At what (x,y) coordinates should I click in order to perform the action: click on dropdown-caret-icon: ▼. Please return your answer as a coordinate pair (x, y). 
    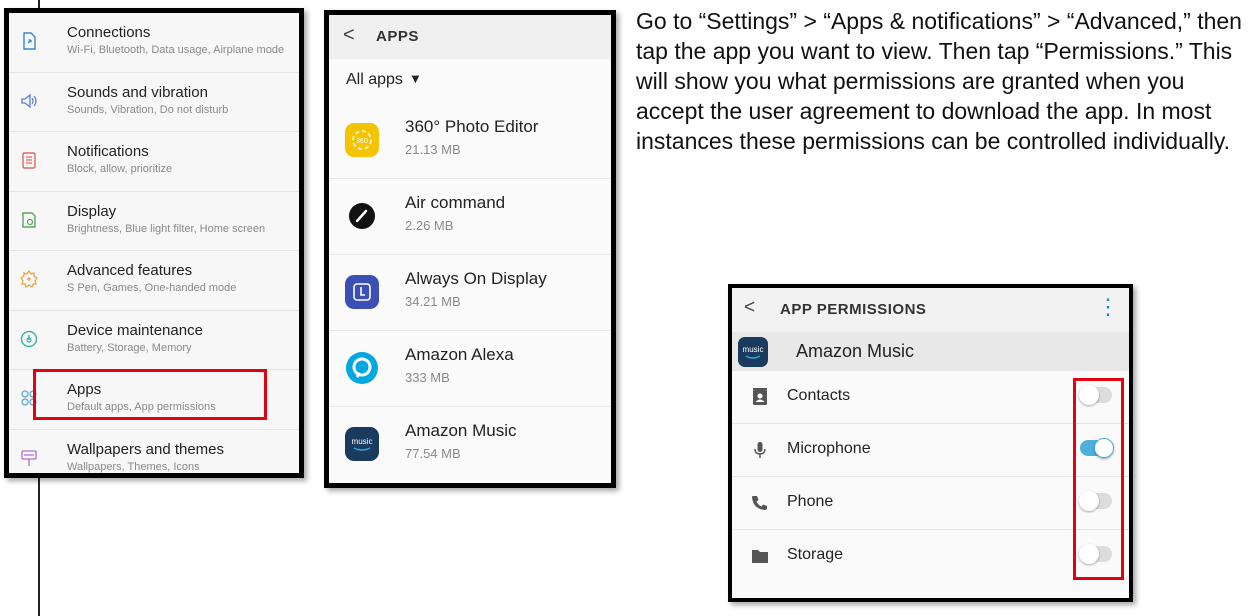
    Looking at the image, I should click on (415, 78).